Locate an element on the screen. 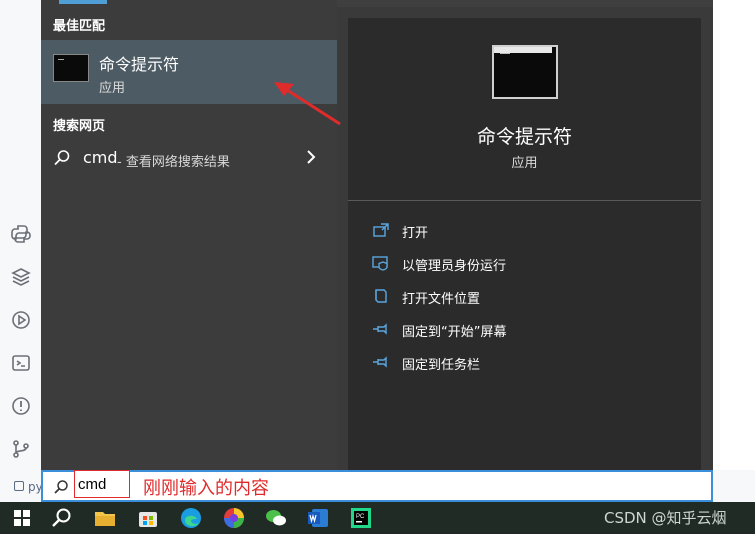  ide-right-panel is located at coordinates (733, 235).